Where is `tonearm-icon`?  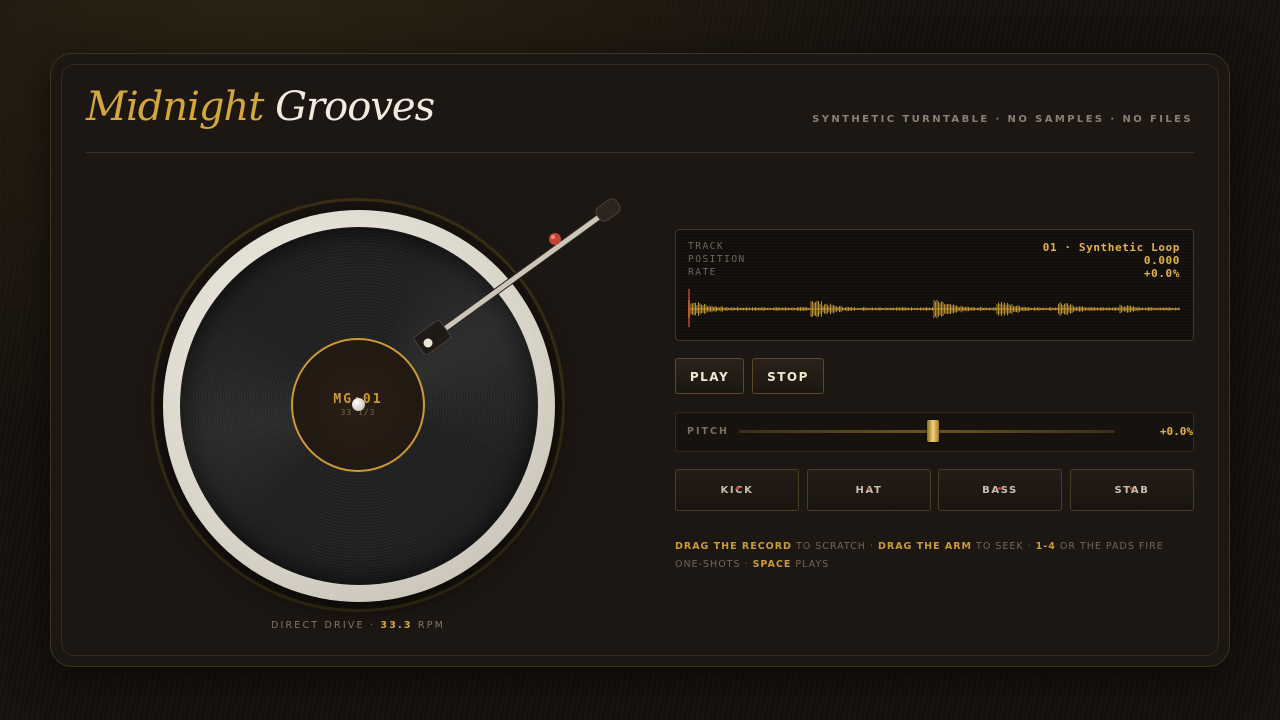
tonearm-icon is located at coordinates (520, 280).